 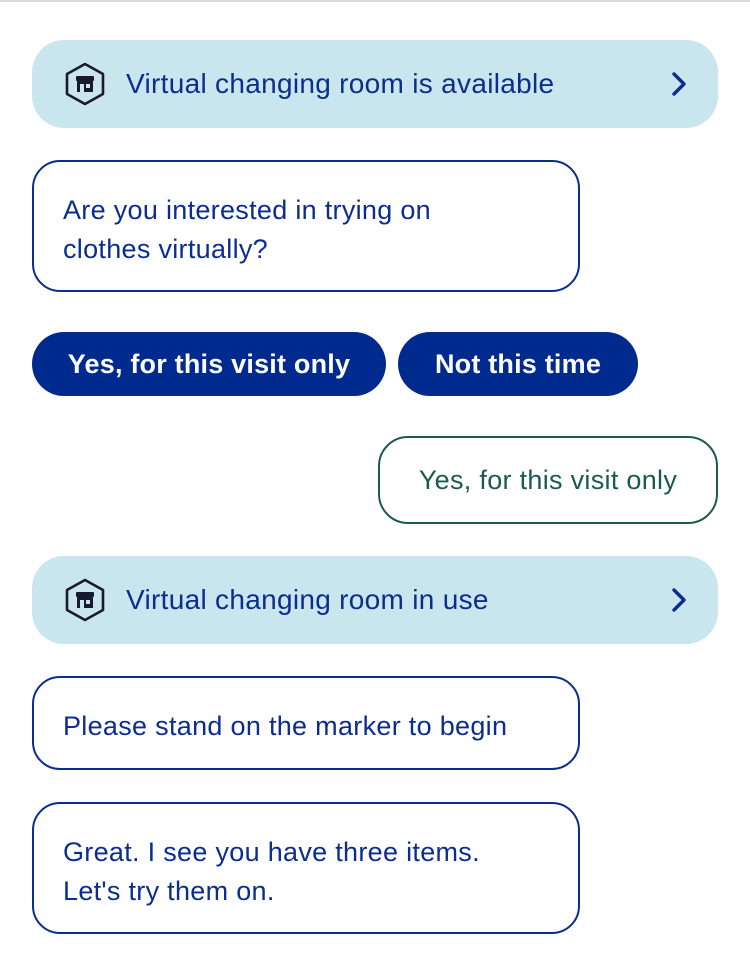 I want to click on user-message-bubble: Yes, for this visit only, so click(x=548, y=480).